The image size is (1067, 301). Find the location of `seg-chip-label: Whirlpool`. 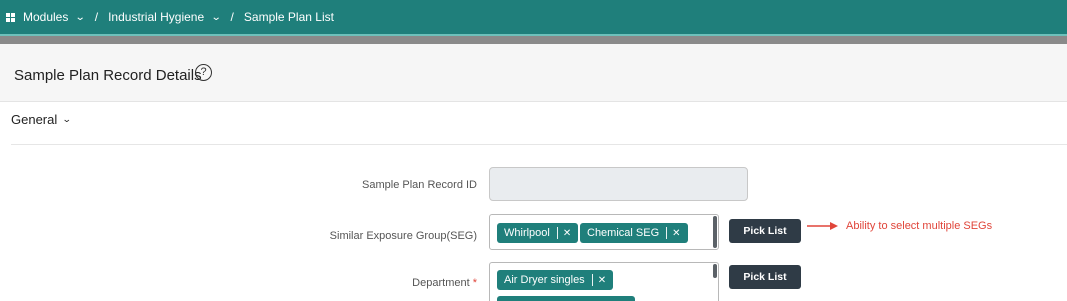

seg-chip-label: Whirlpool is located at coordinates (527, 233).